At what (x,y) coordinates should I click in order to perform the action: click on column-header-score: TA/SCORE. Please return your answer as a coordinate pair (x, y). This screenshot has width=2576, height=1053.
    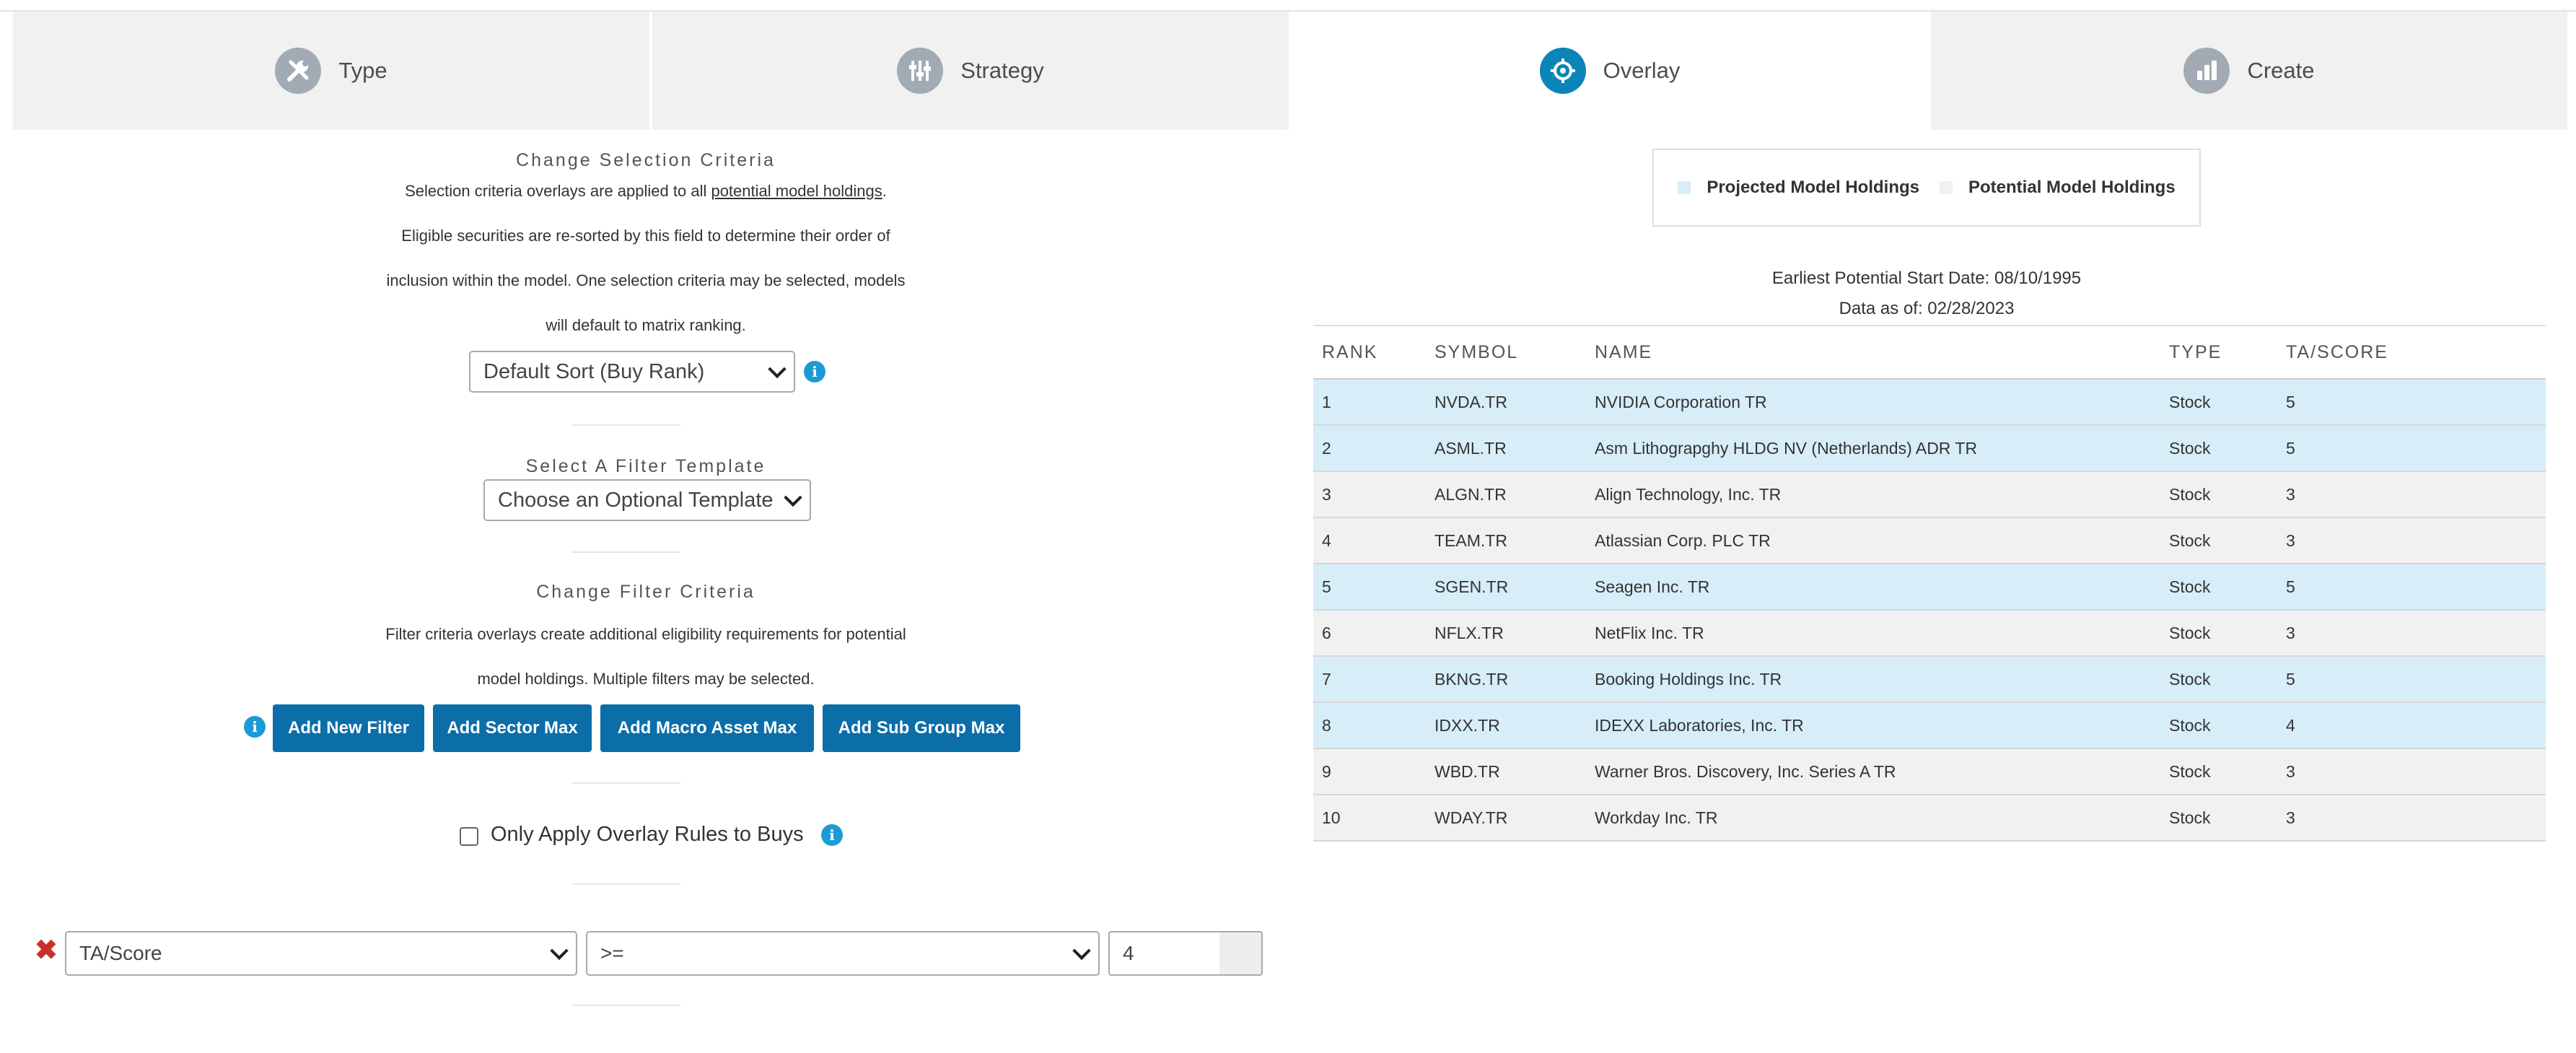
    Looking at the image, I should click on (2405, 352).